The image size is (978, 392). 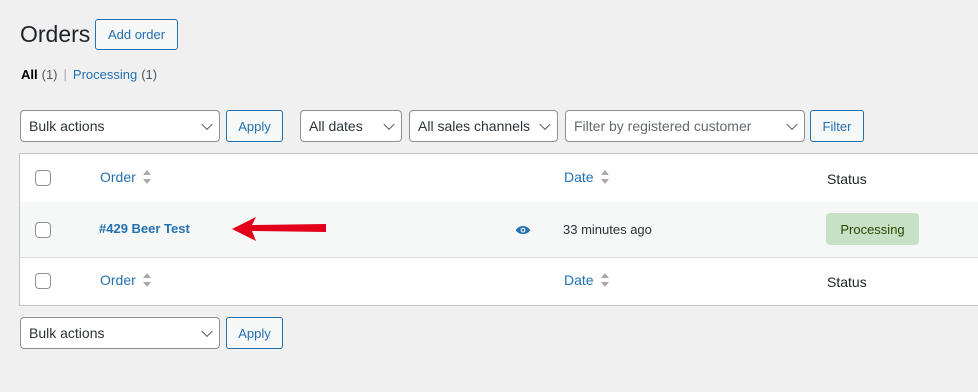 What do you see at coordinates (43, 230) in the screenshot?
I see `row-checkbox` at bounding box center [43, 230].